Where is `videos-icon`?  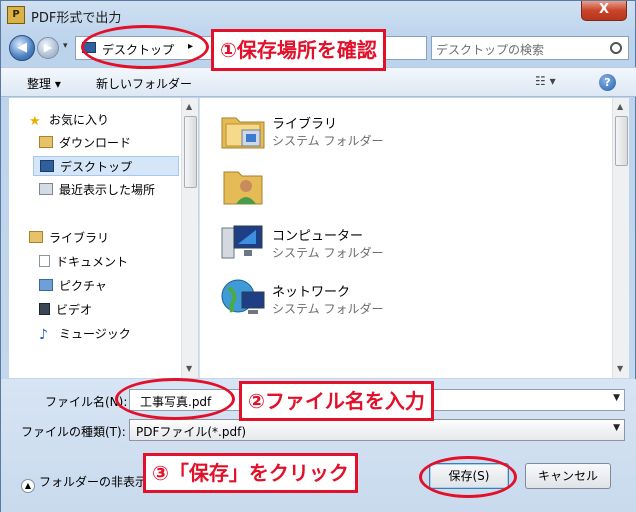 videos-icon is located at coordinates (44, 309).